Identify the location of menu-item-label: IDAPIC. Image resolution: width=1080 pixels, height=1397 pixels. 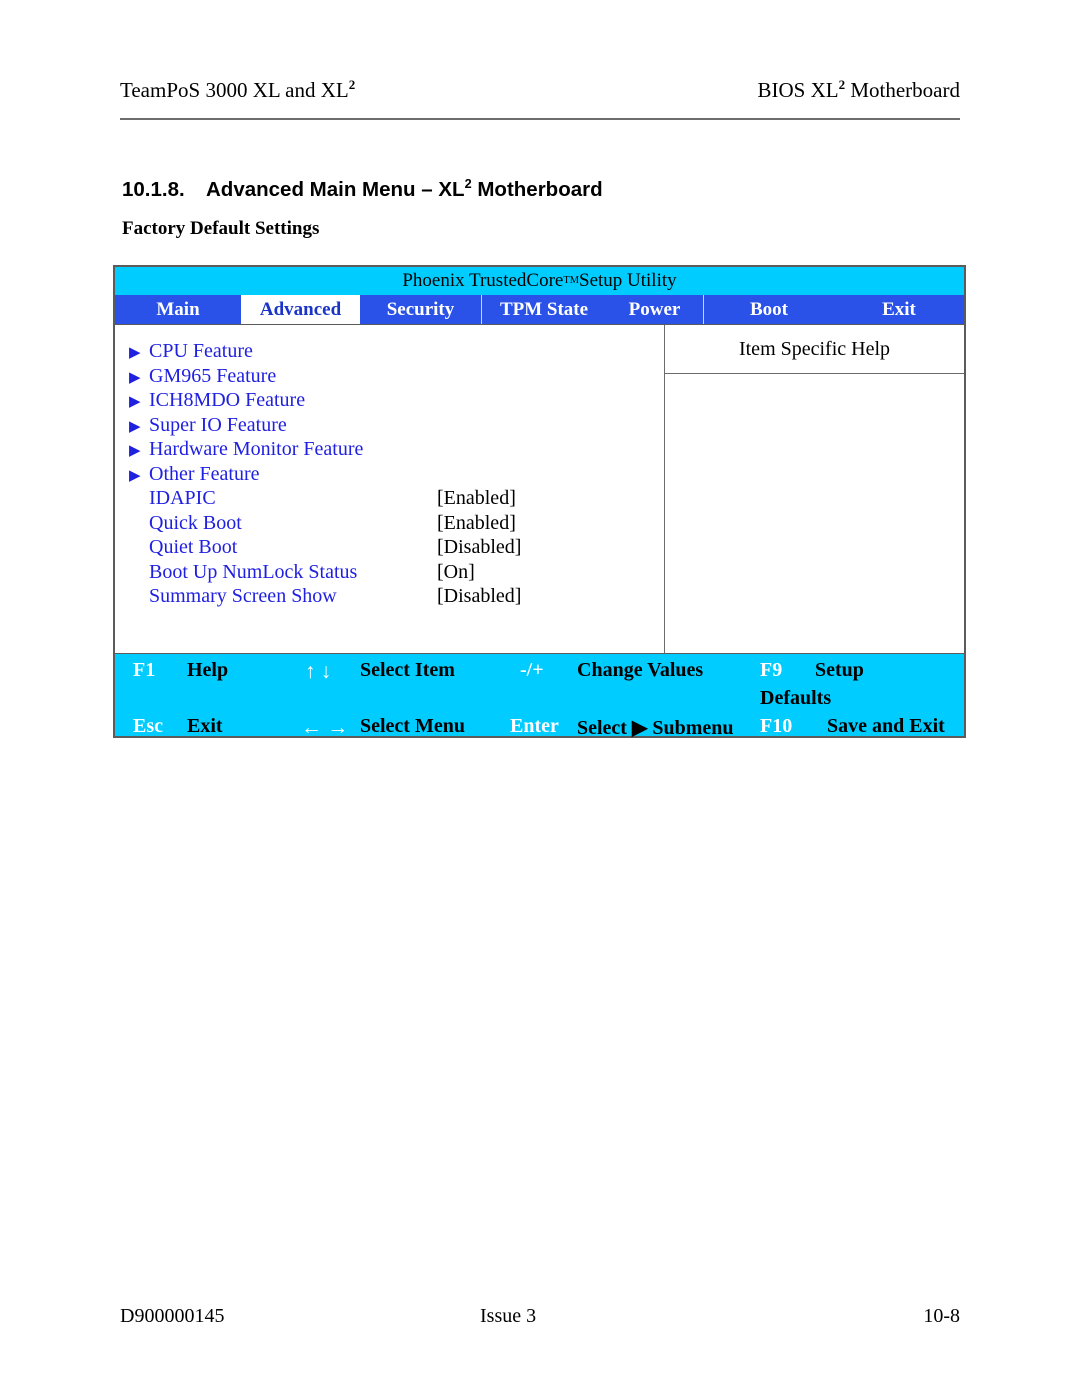
(182, 498).